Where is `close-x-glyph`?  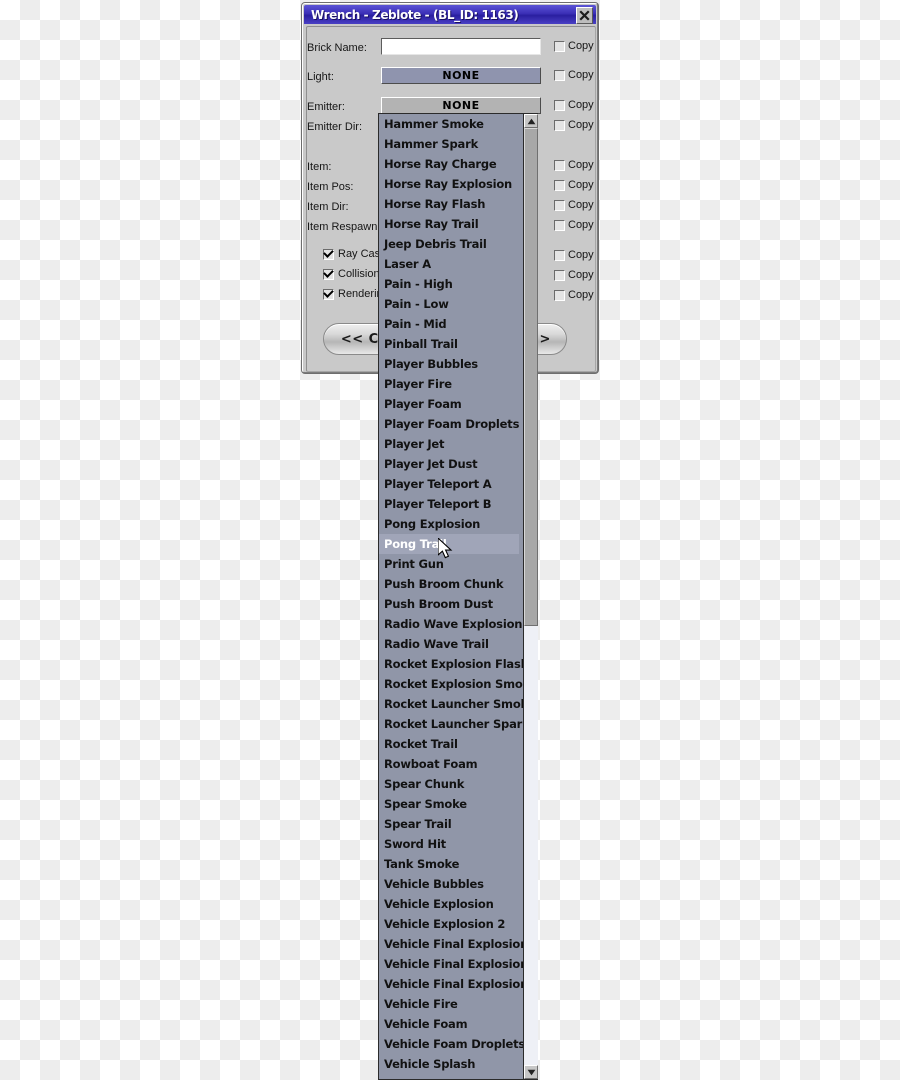
close-x-glyph is located at coordinates (584, 15).